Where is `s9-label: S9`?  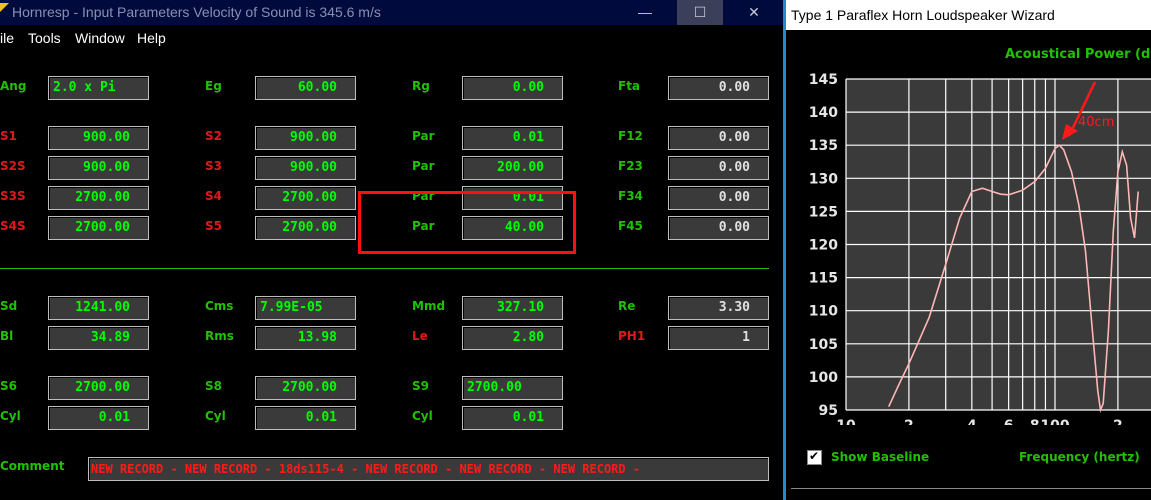 s9-label: S9 is located at coordinates (420, 386).